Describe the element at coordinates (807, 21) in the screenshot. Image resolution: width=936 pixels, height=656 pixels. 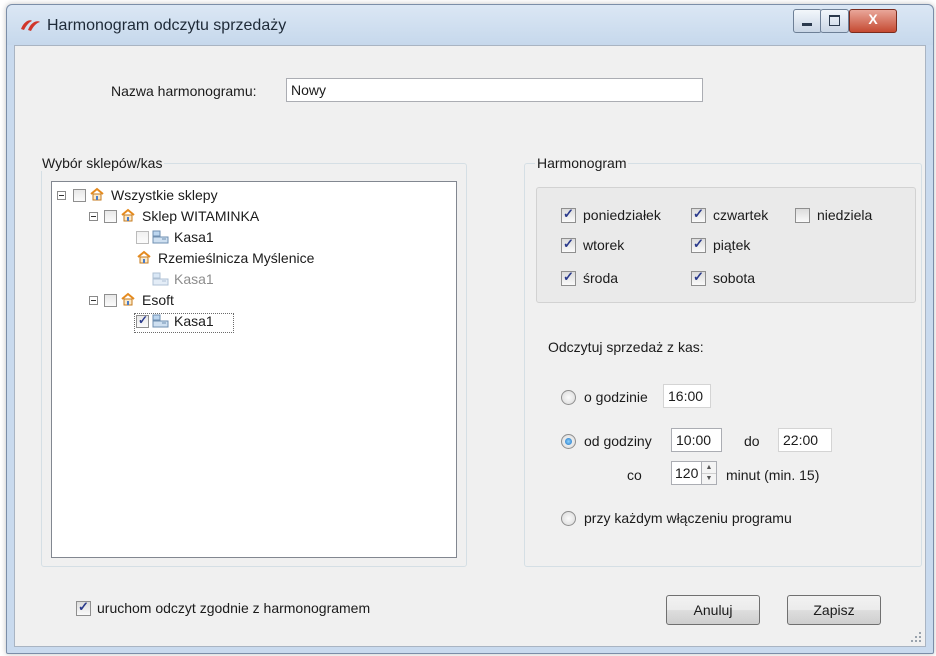
I see `minimize-button` at that location.